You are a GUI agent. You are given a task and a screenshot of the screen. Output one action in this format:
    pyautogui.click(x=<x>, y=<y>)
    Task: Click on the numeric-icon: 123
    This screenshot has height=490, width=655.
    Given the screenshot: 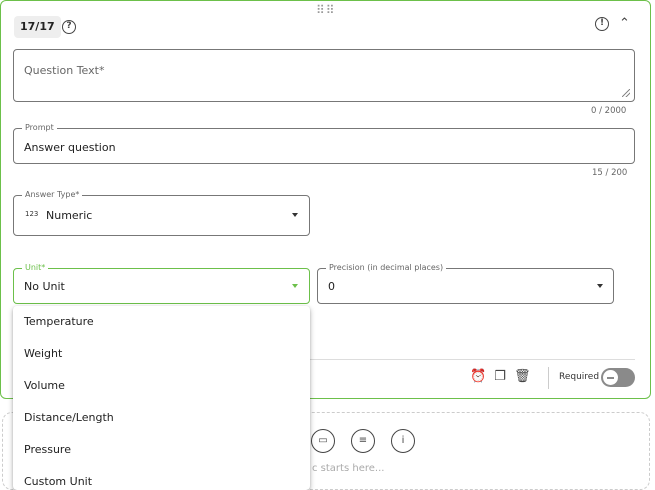 What is the action you would take?
    pyautogui.click(x=32, y=214)
    